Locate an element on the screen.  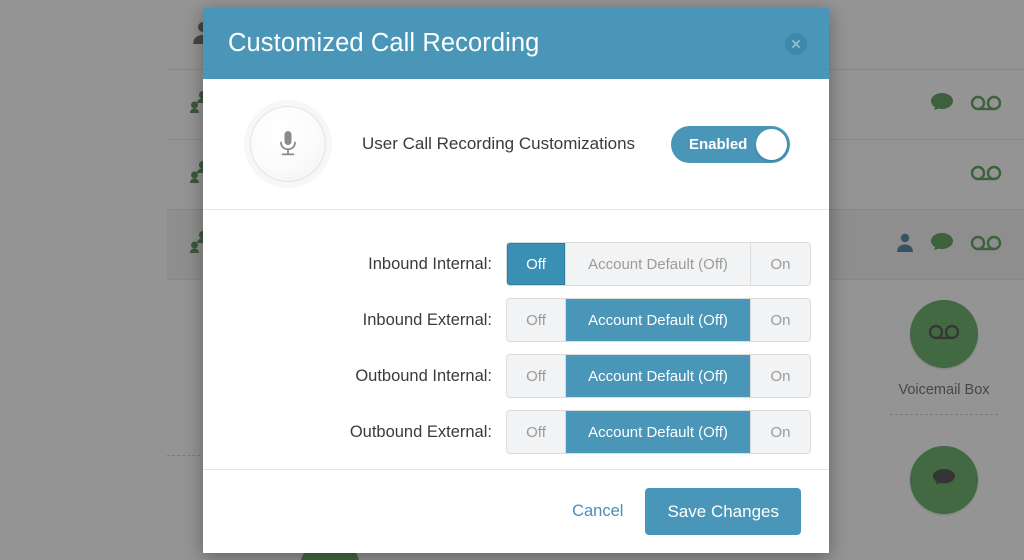
page-title: Customized Call Recording is located at coordinates (384, 43).